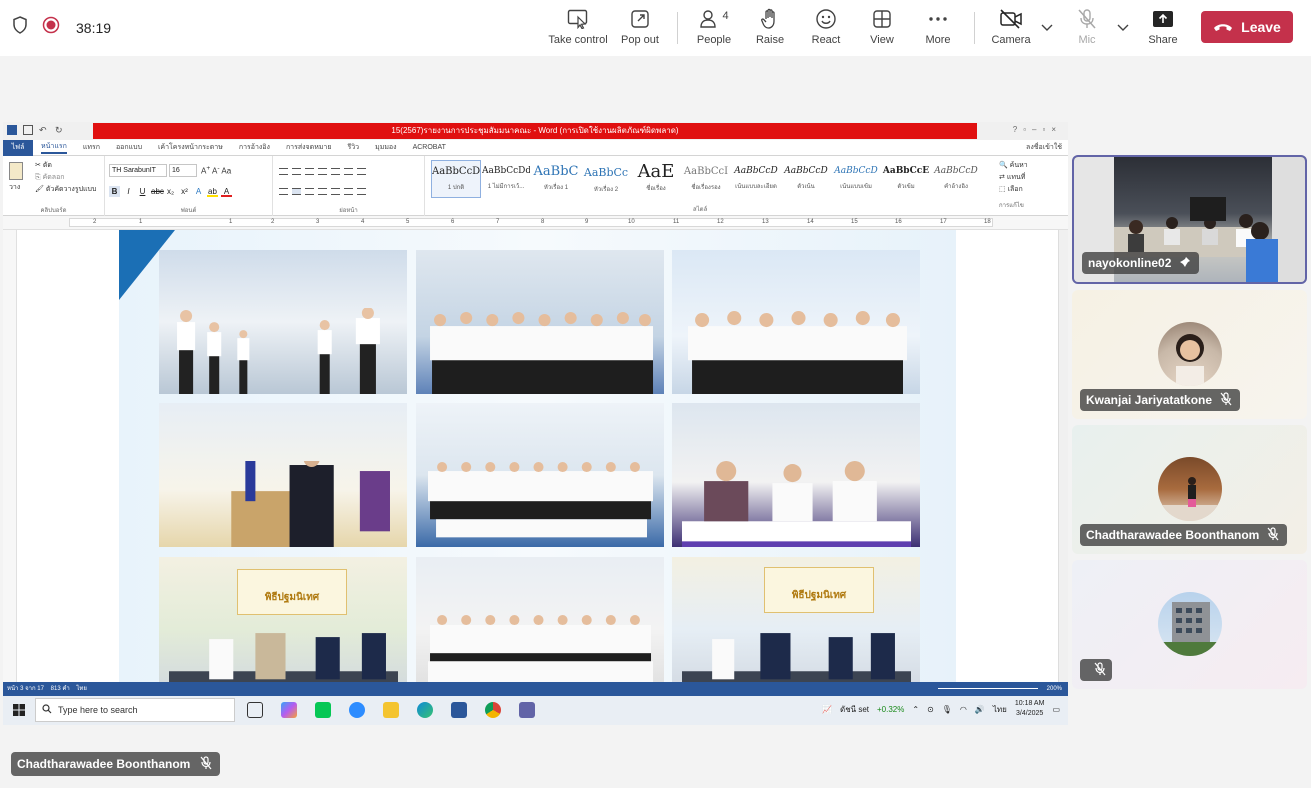 Image resolution: width=1311 pixels, height=788 pixels. I want to click on leave-button: Leave, so click(1247, 27).